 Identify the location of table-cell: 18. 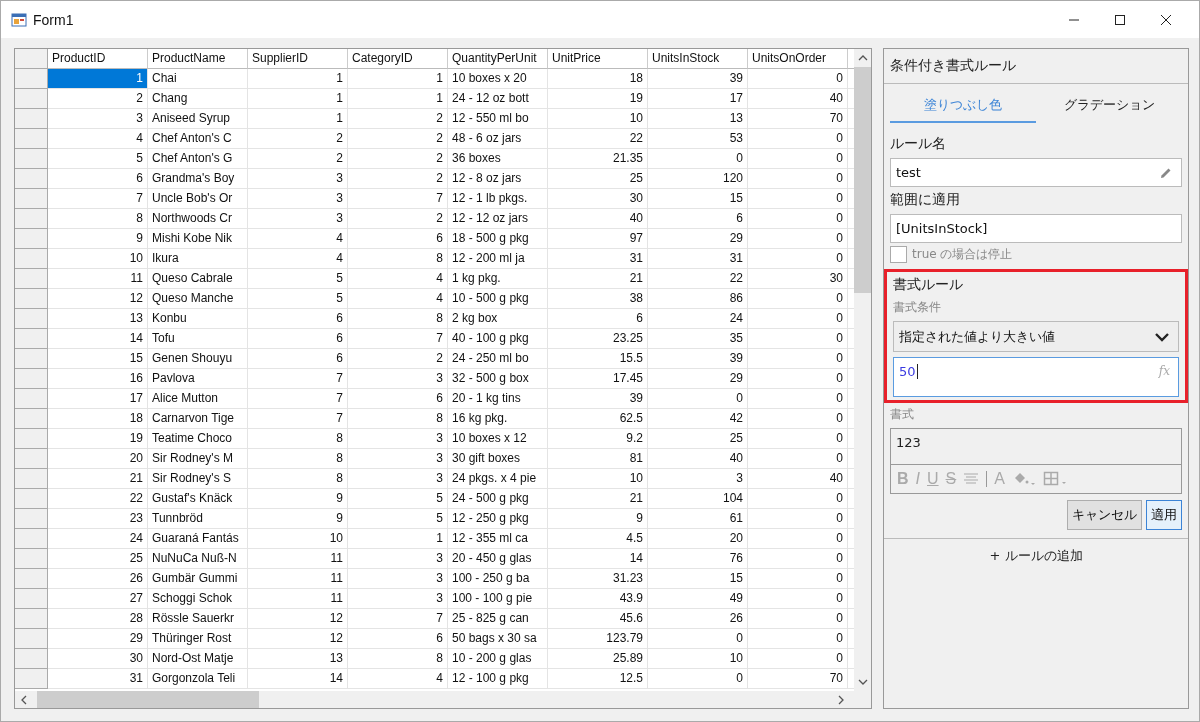
(598, 79).